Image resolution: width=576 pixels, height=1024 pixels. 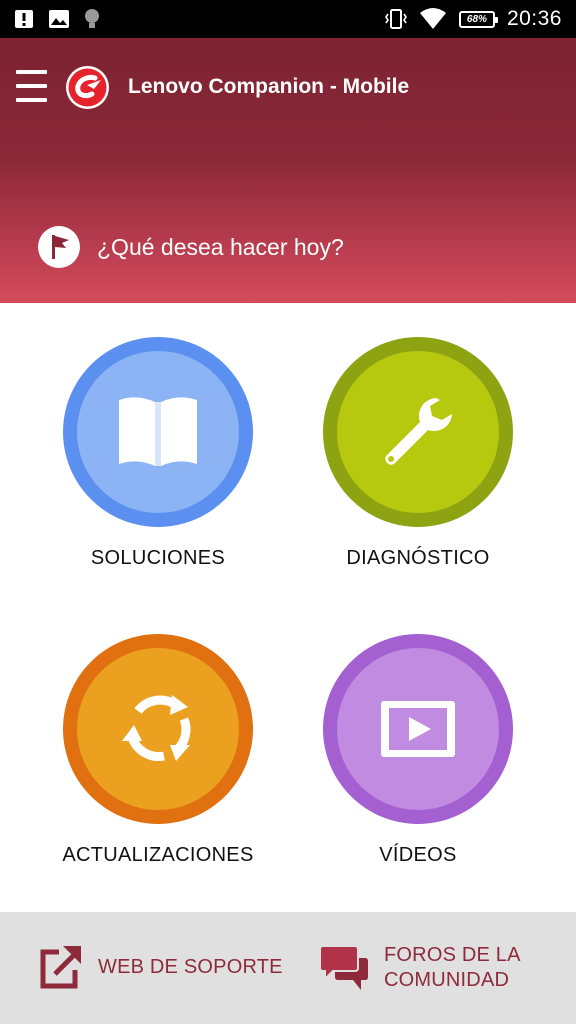 What do you see at coordinates (418, 558) in the screenshot?
I see `tile-label-diagnostico: DIAGNÓSTICO` at bounding box center [418, 558].